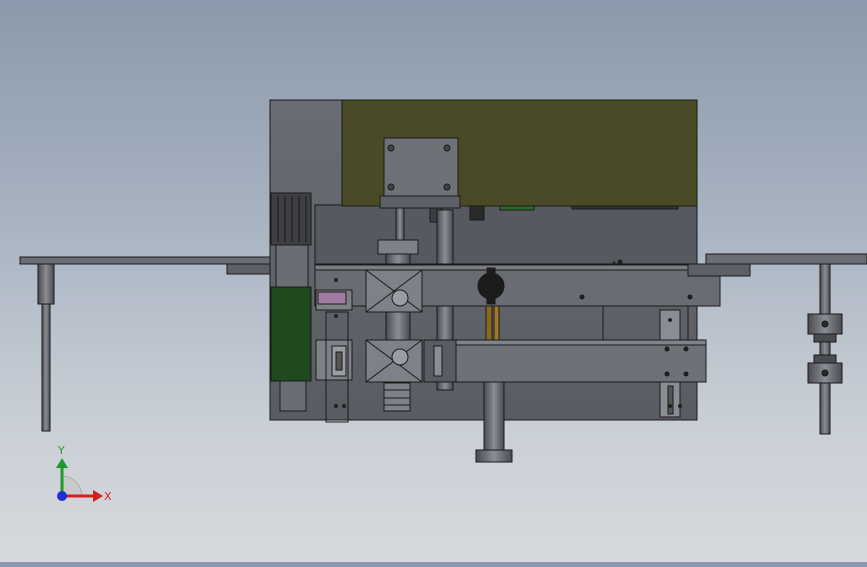  I want to click on left-drive-motor, so click(291, 302).